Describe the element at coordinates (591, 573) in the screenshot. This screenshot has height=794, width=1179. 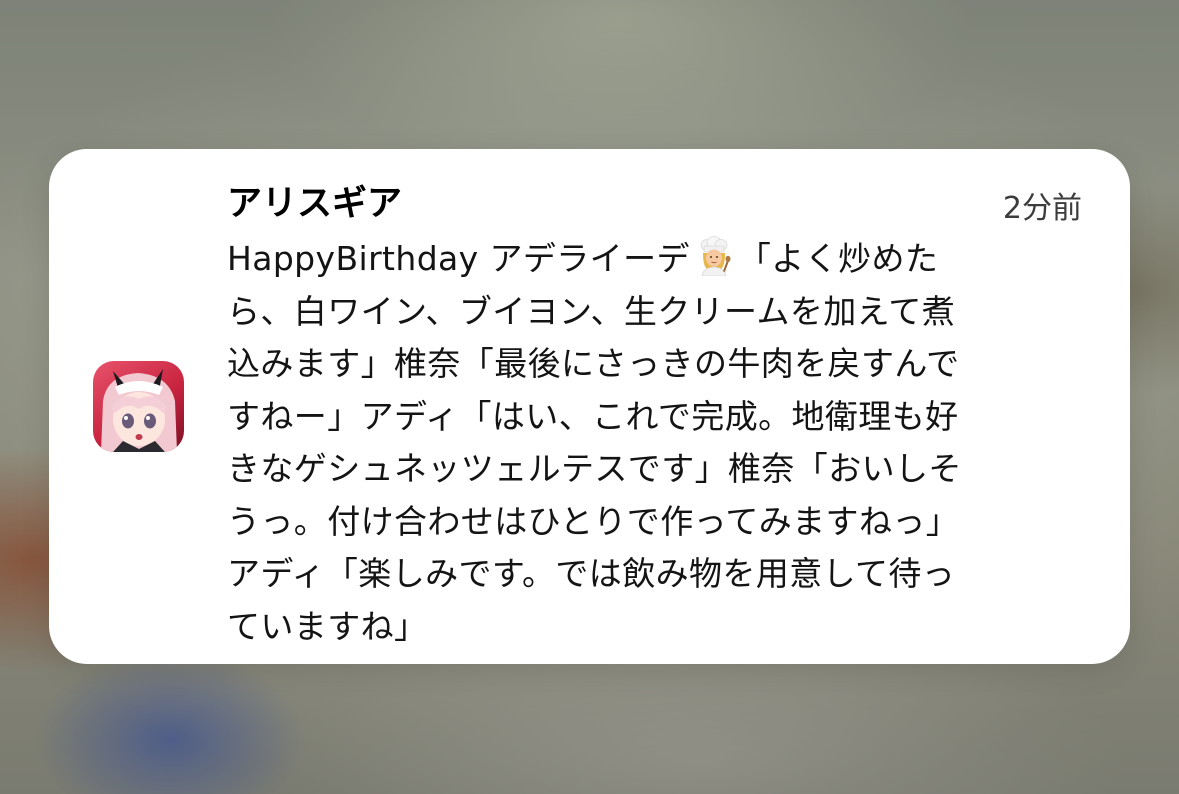
I see `message-line: アディ「楽しみです。では飲み物を用意して待っ` at that location.